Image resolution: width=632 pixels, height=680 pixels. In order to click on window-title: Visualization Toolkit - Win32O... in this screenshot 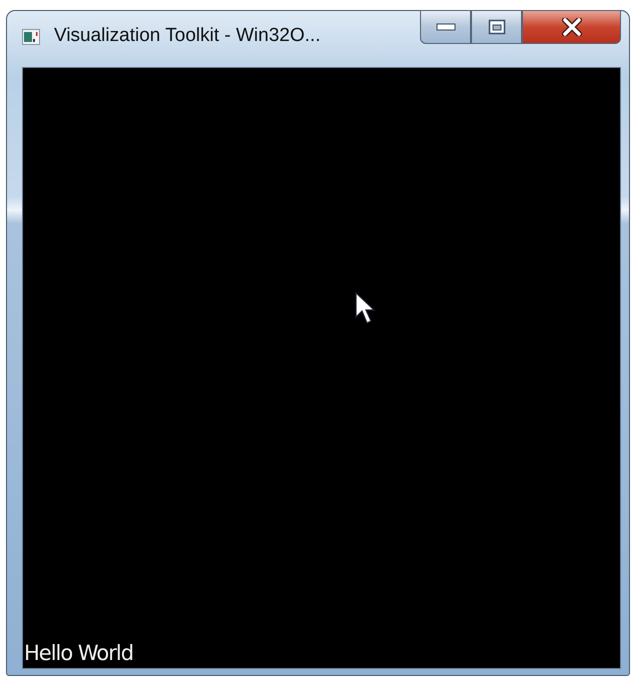, I will do `click(187, 36)`.